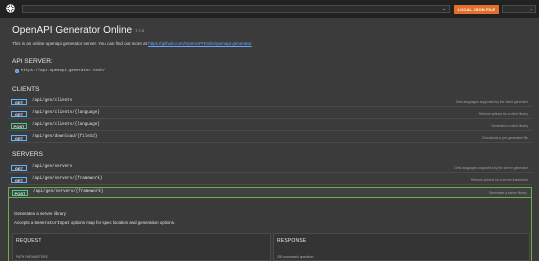 The height and width of the screenshot is (261, 539). What do you see at coordinates (401, 247) in the screenshot?
I see `response-panel: RESPONSE 200 successful operation` at bounding box center [401, 247].